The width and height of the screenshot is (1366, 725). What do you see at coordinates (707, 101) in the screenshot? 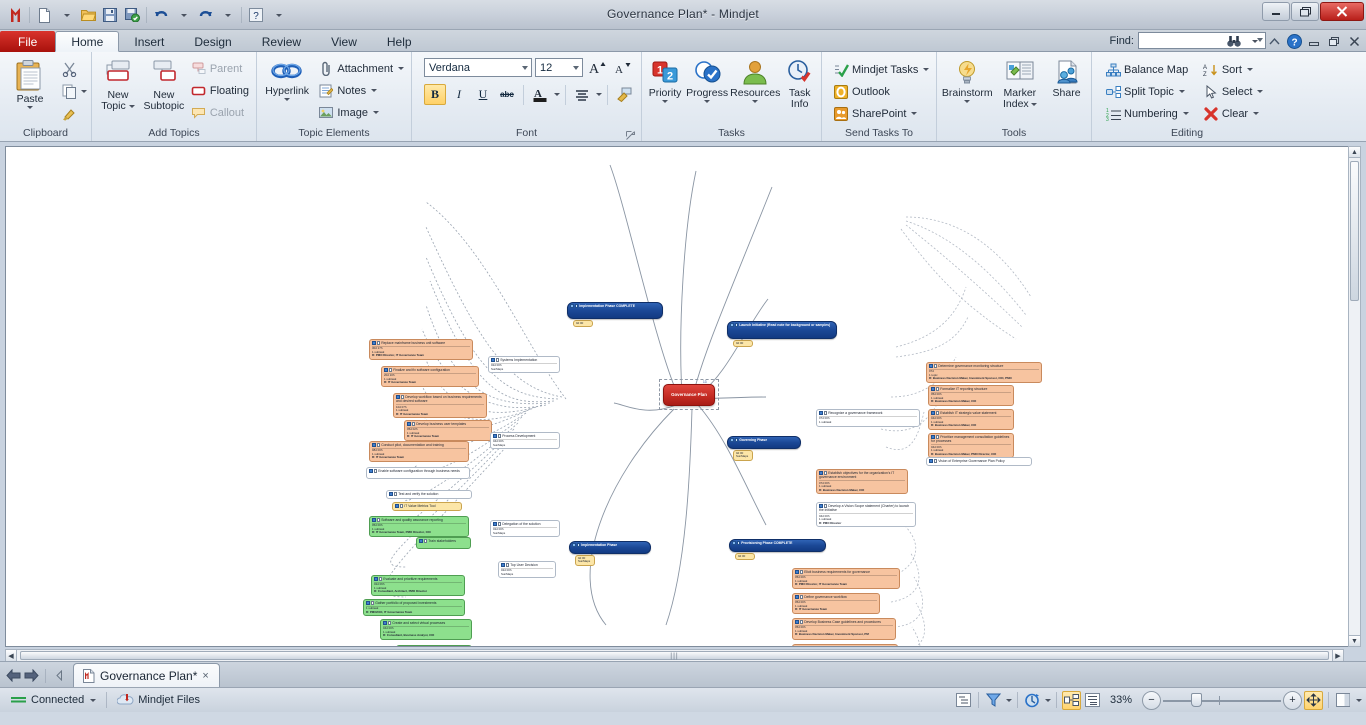
I see `progress-dropdown-icon` at bounding box center [707, 101].